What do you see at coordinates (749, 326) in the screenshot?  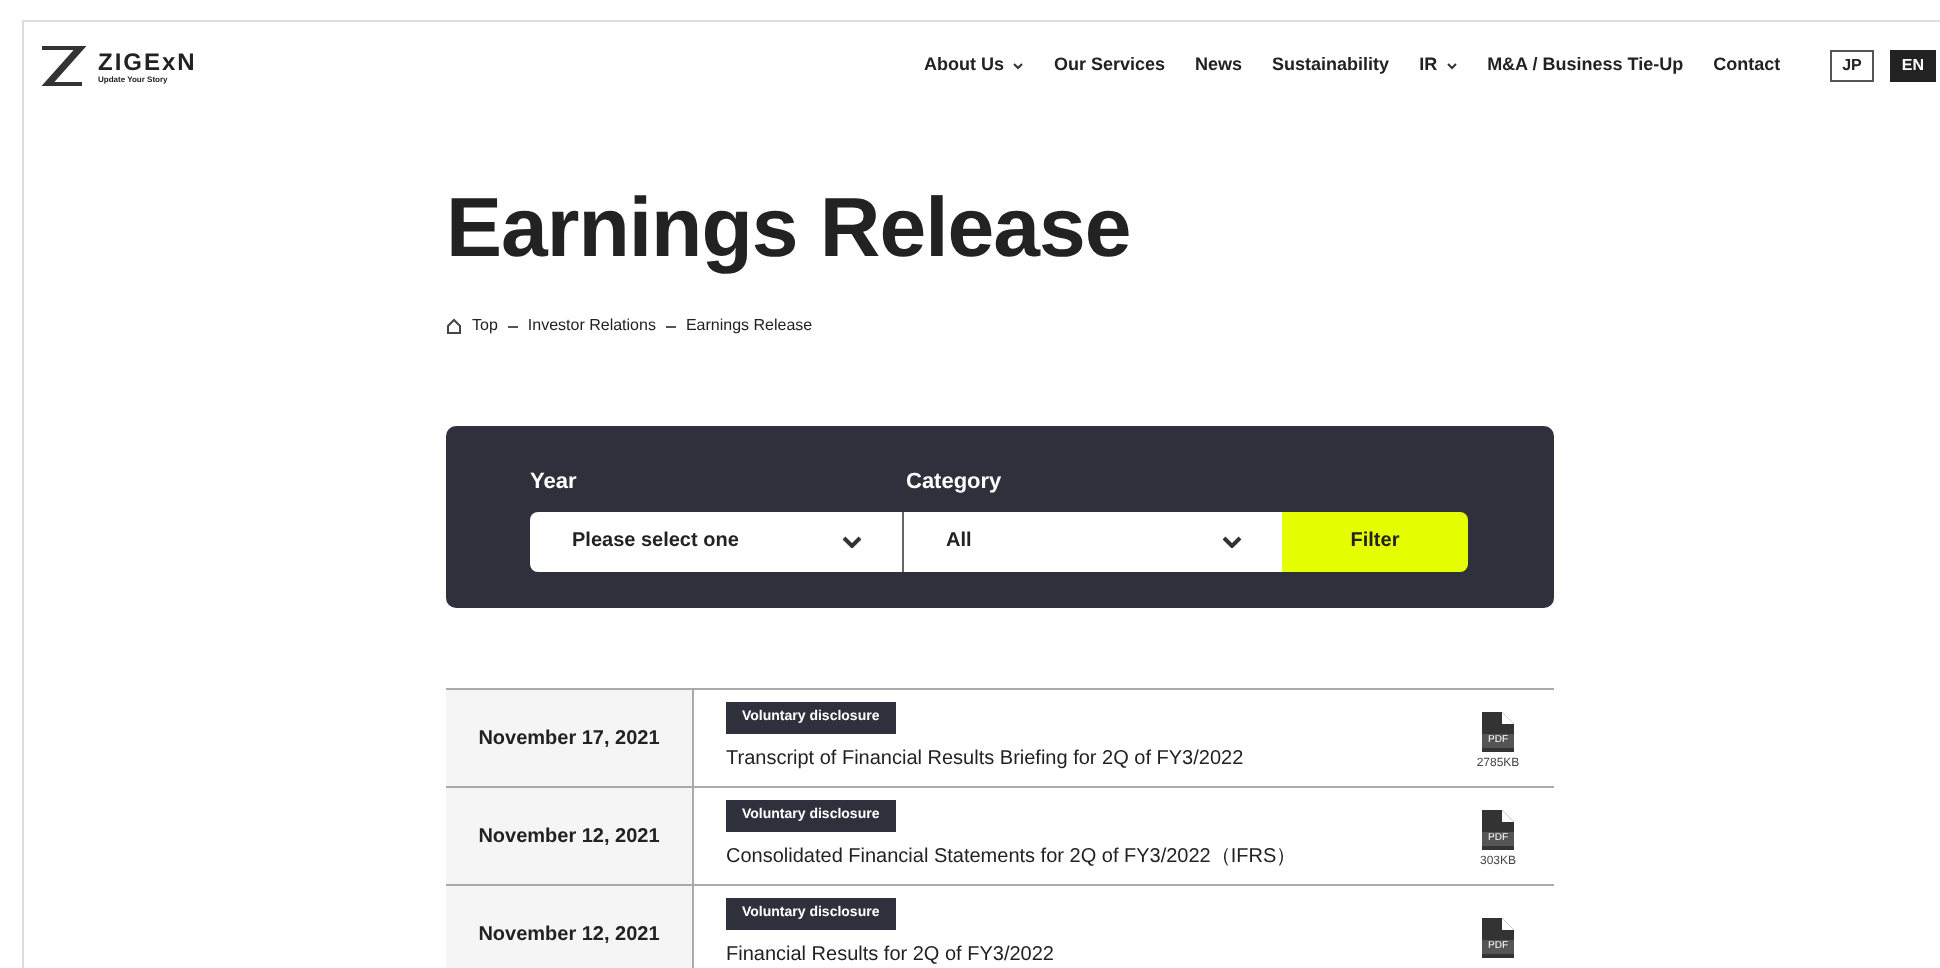 I see `breadcrumb-link: Earnings Release` at bounding box center [749, 326].